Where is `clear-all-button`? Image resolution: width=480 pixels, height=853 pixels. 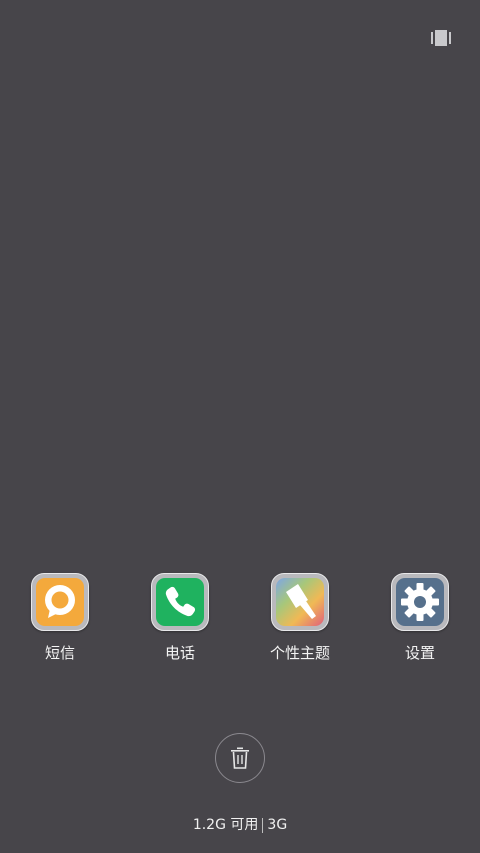
clear-all-button is located at coordinates (240, 758).